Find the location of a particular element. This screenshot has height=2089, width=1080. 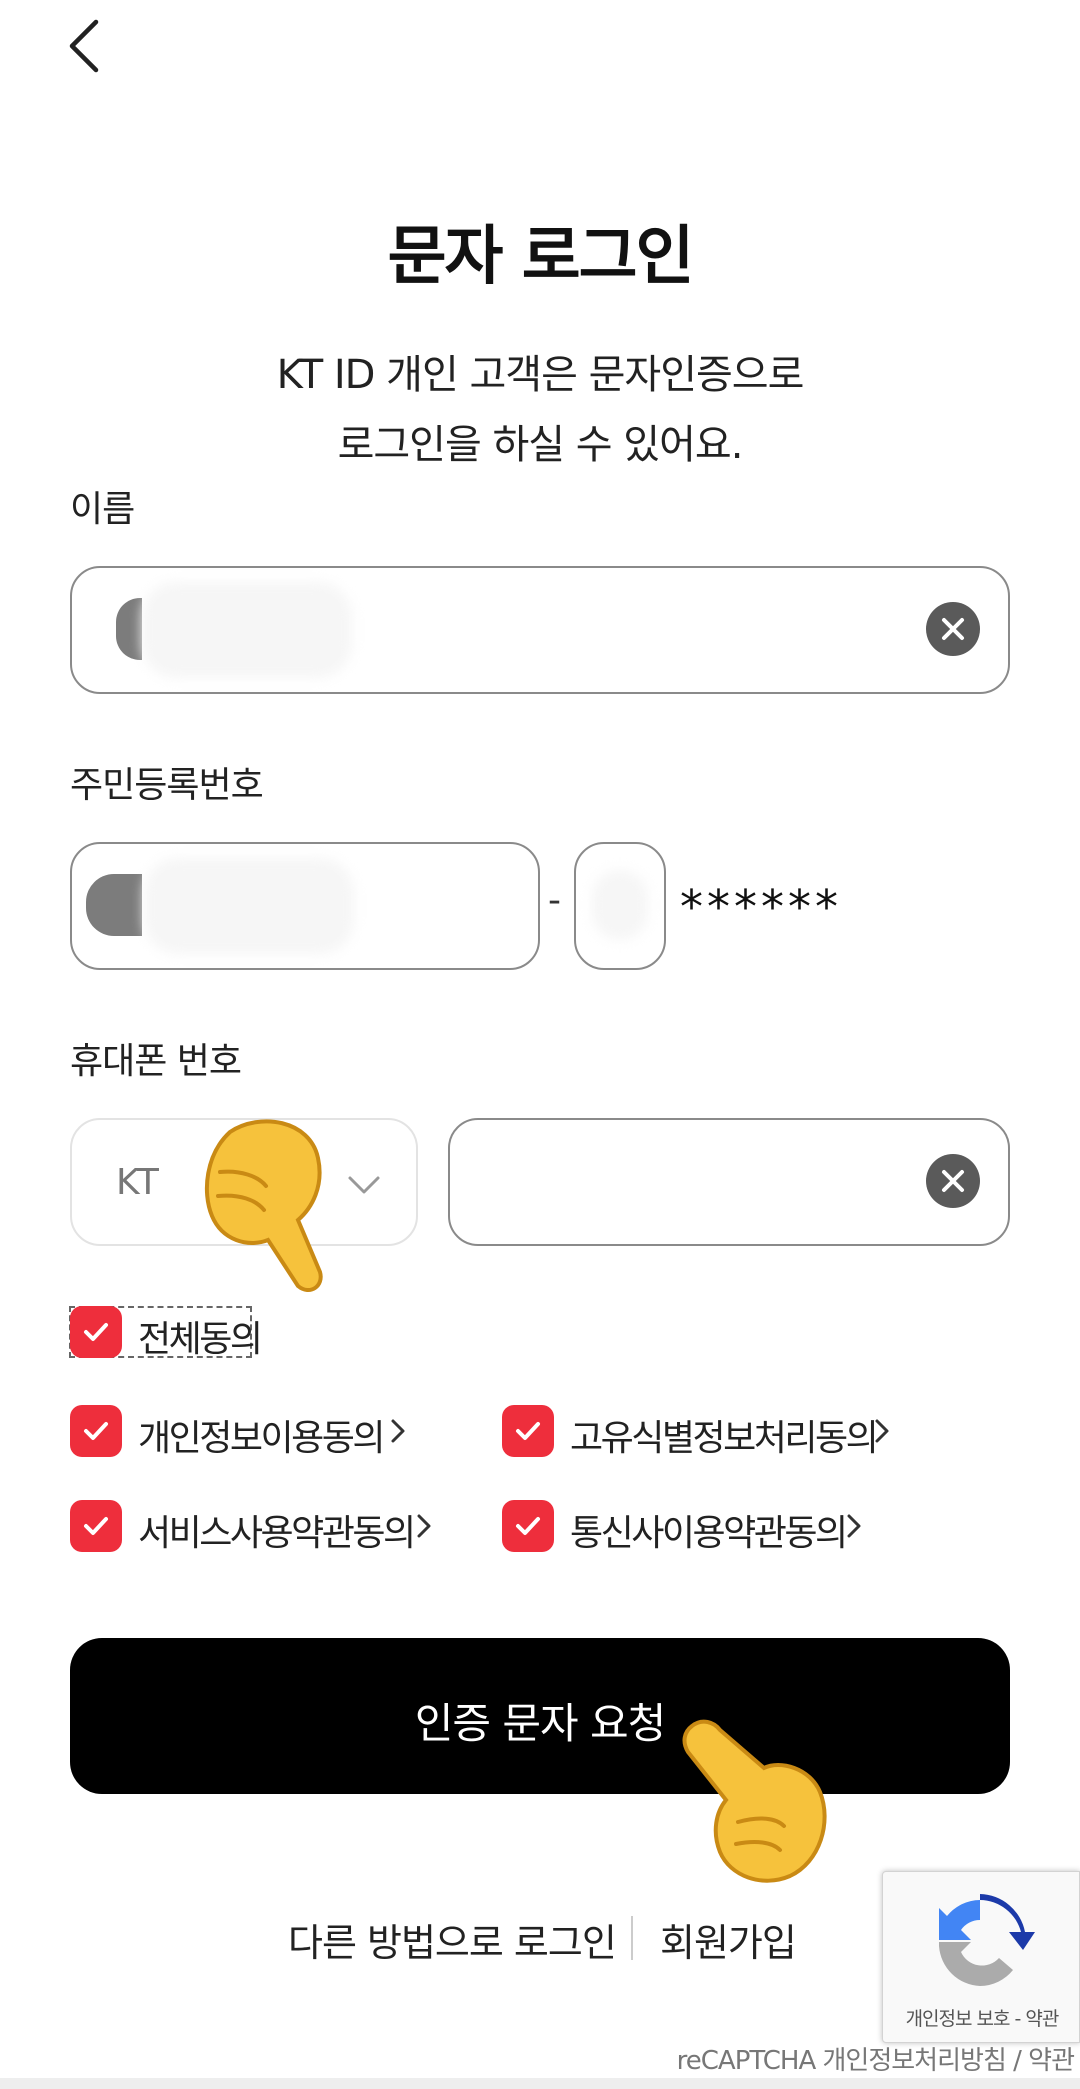

agree-carrier-terms-checkbox is located at coordinates (528, 1526).